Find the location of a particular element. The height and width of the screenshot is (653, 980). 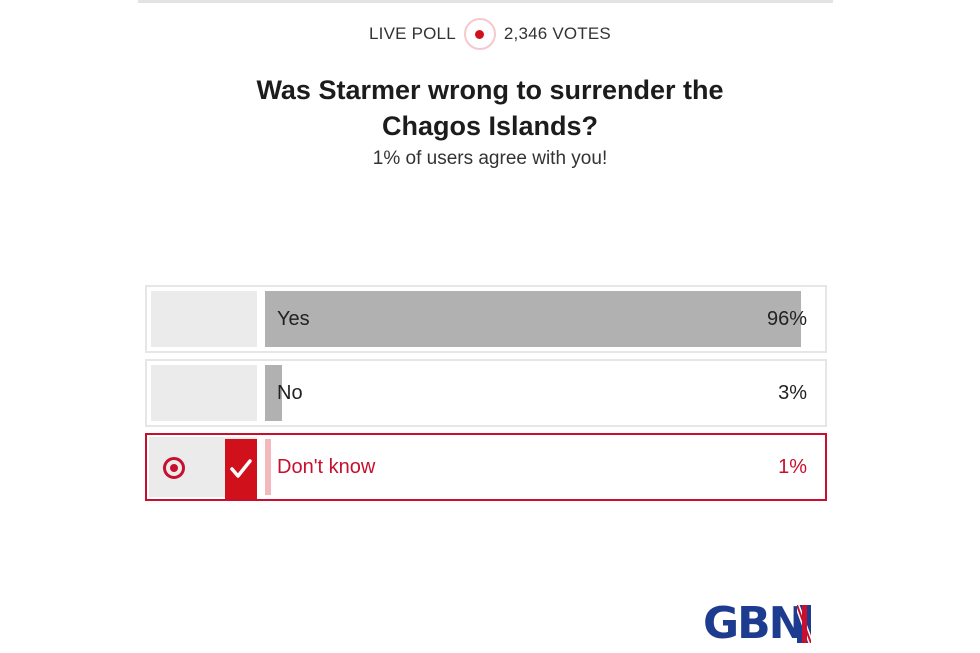

checkmark-icon is located at coordinates (241, 469).